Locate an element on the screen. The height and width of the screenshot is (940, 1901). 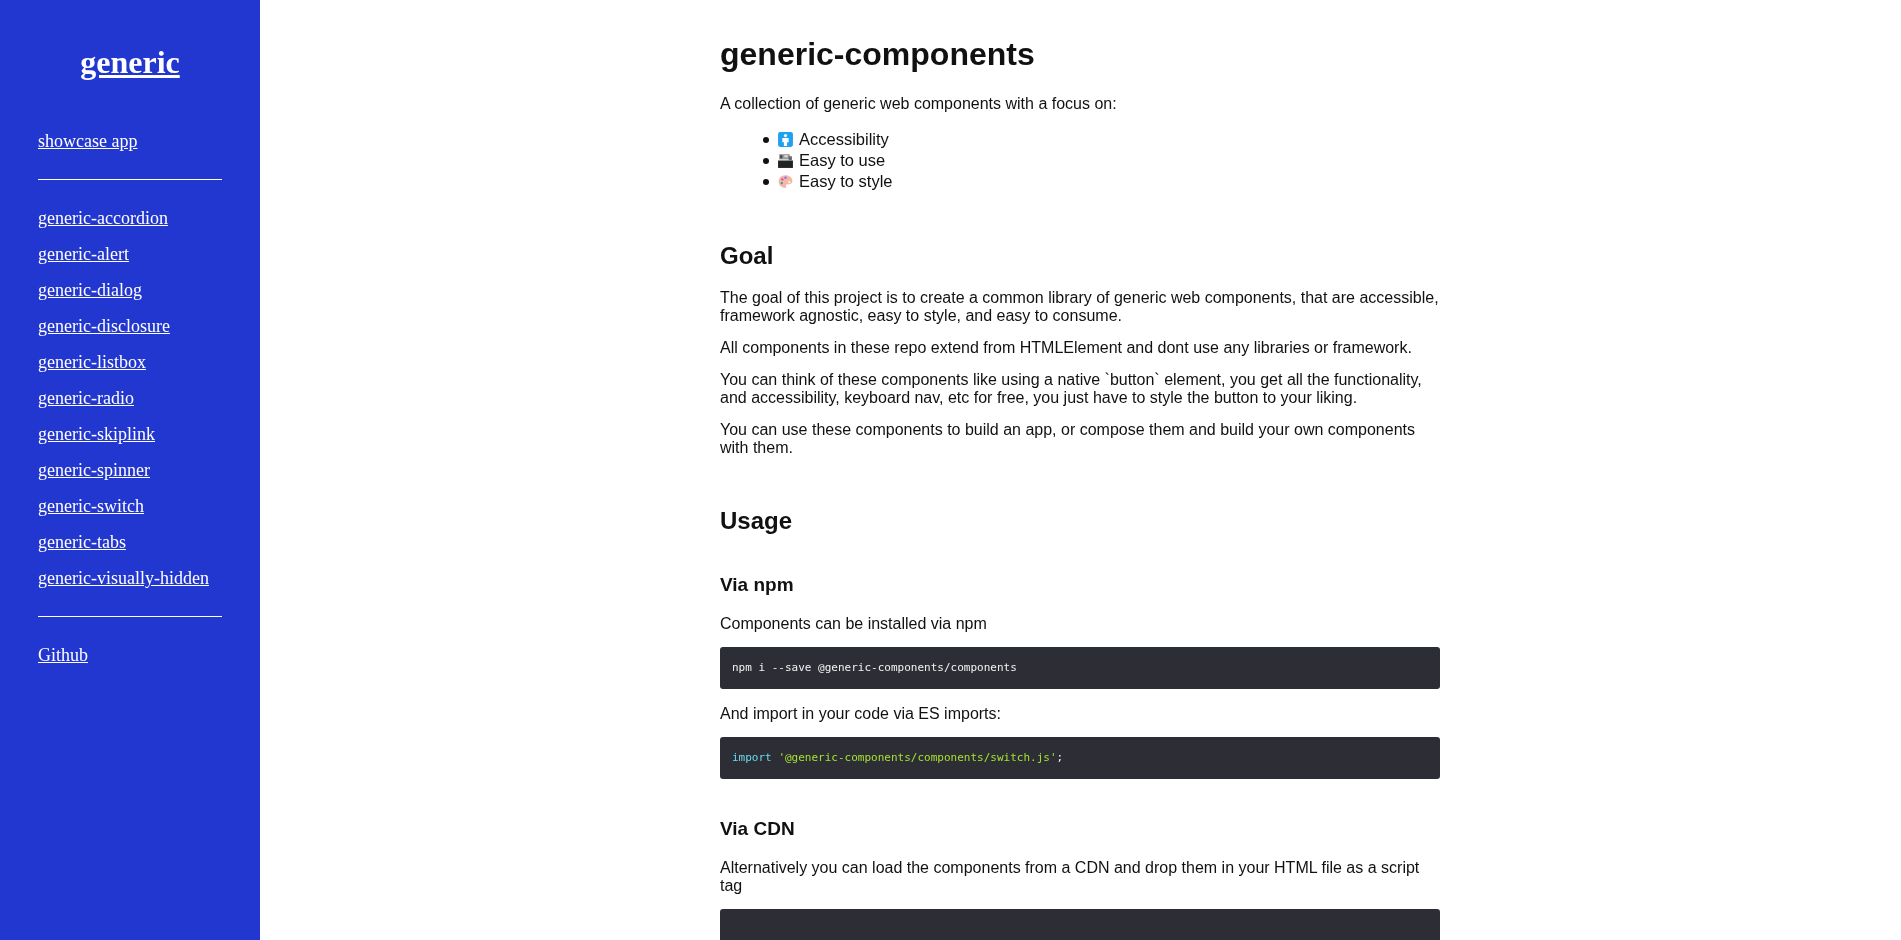
section-heading: Goal is located at coordinates (747, 256).